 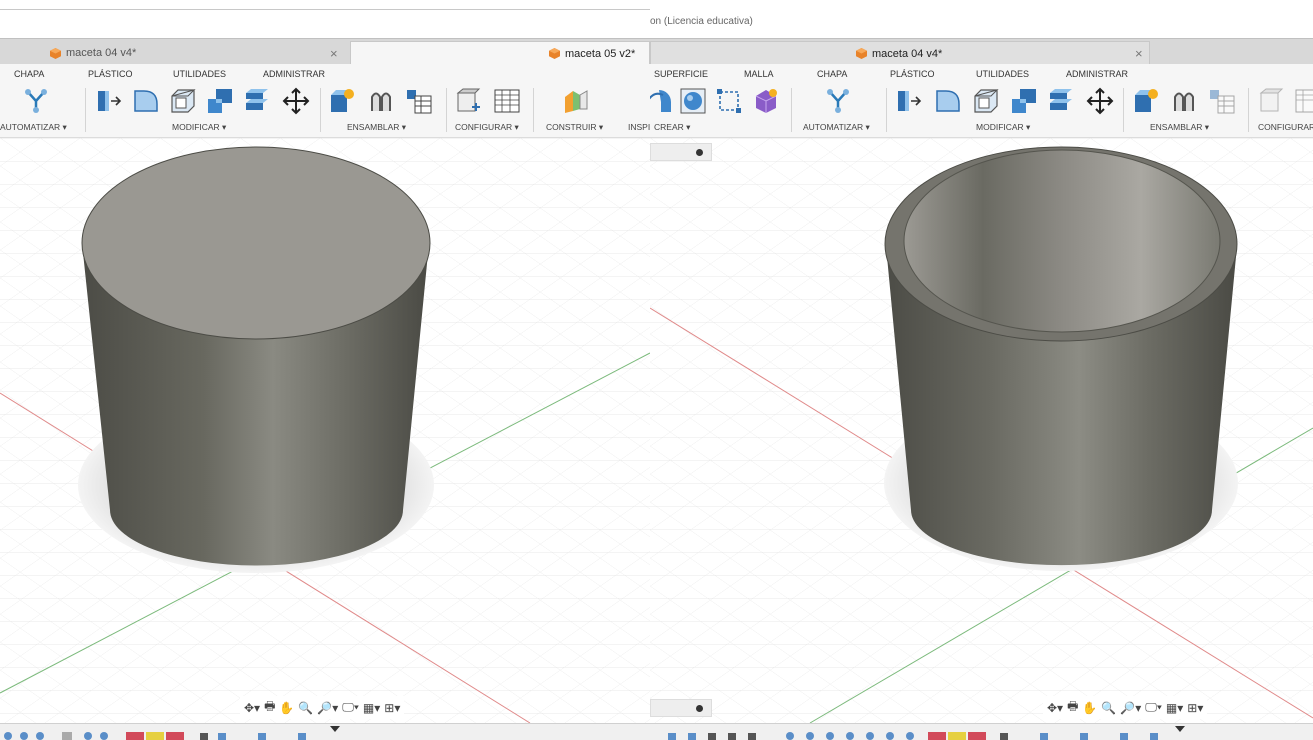 What do you see at coordinates (759, 74) in the screenshot?
I see `ribbon-tab-malla: MALLA` at bounding box center [759, 74].